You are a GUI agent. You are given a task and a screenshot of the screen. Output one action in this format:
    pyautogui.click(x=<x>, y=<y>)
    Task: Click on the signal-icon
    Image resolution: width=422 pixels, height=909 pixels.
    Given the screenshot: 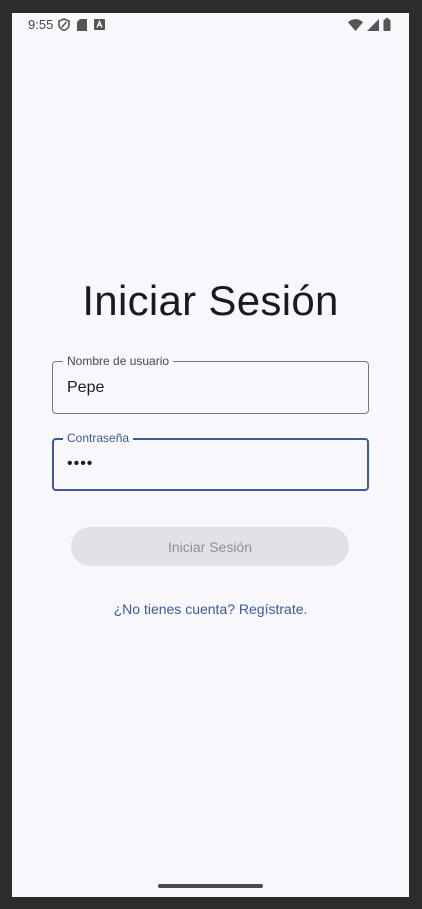 What is the action you would take?
    pyautogui.click(x=373, y=24)
    